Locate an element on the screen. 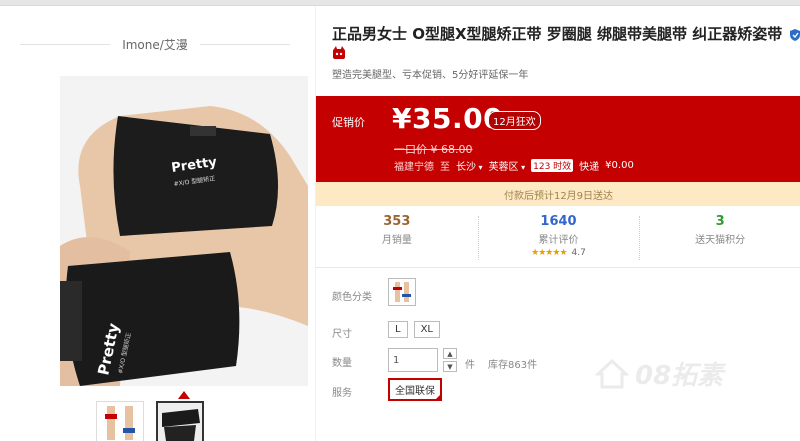 This screenshot has width=800, height=441. stat-value: 3 is located at coordinates (720, 221).